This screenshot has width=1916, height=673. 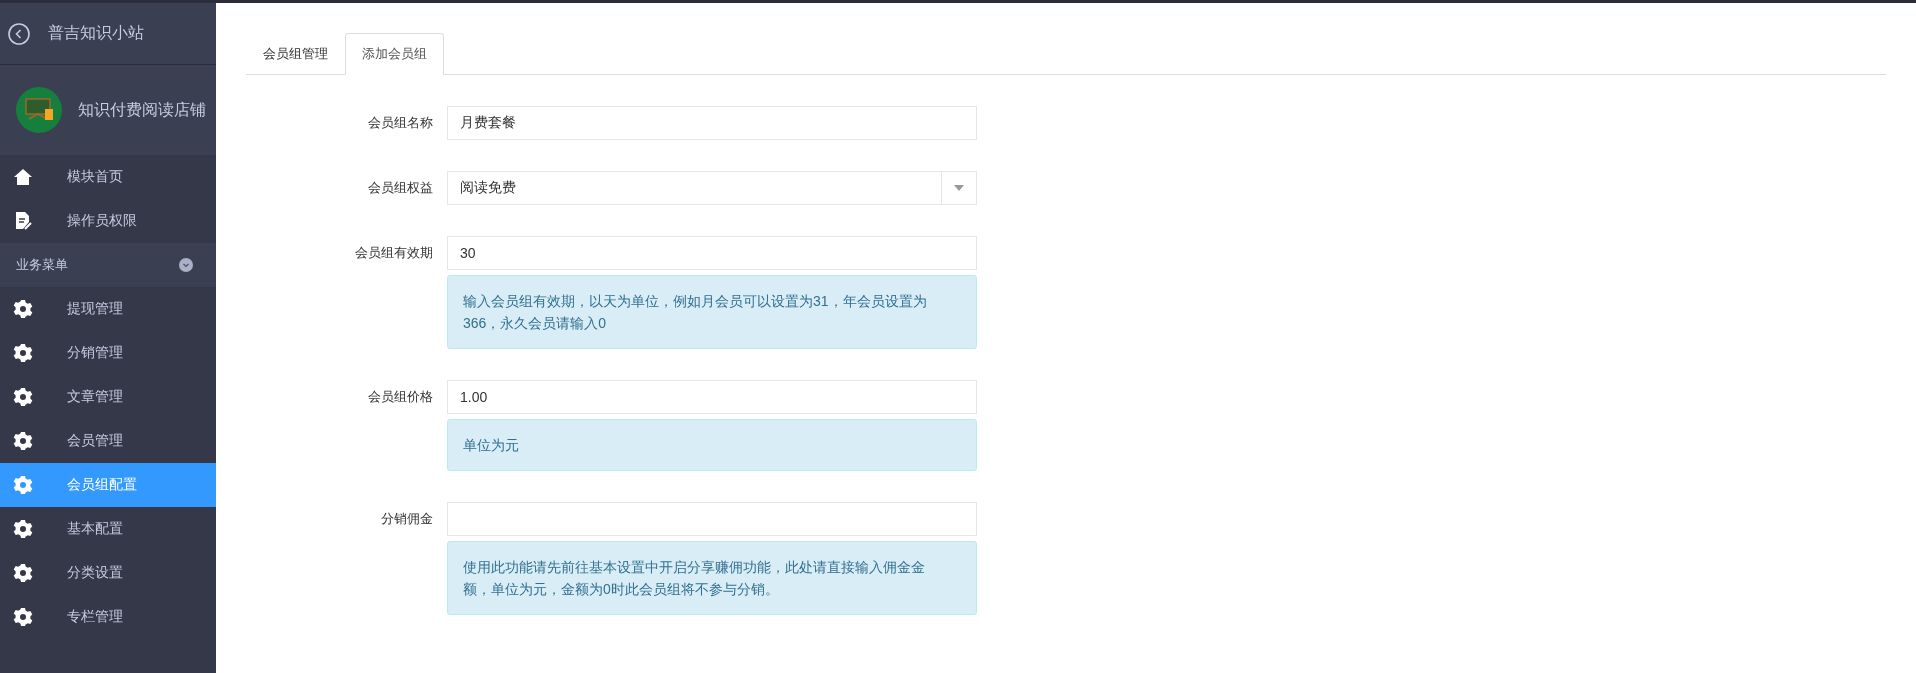 What do you see at coordinates (712, 253) in the screenshot?
I see `input-field: 30` at bounding box center [712, 253].